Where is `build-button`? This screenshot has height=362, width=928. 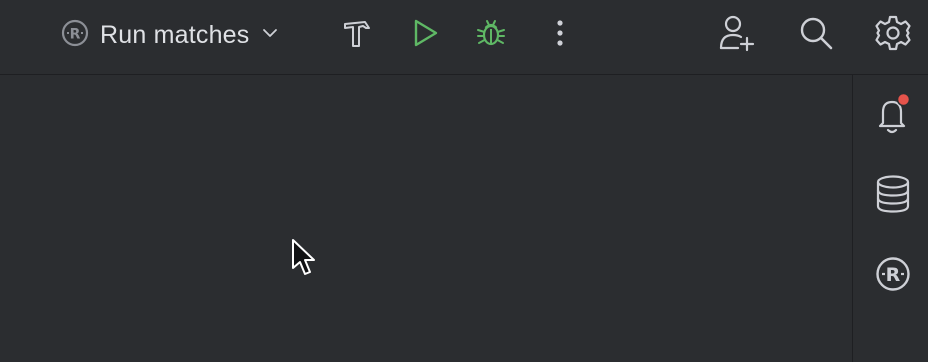 build-button is located at coordinates (356, 35).